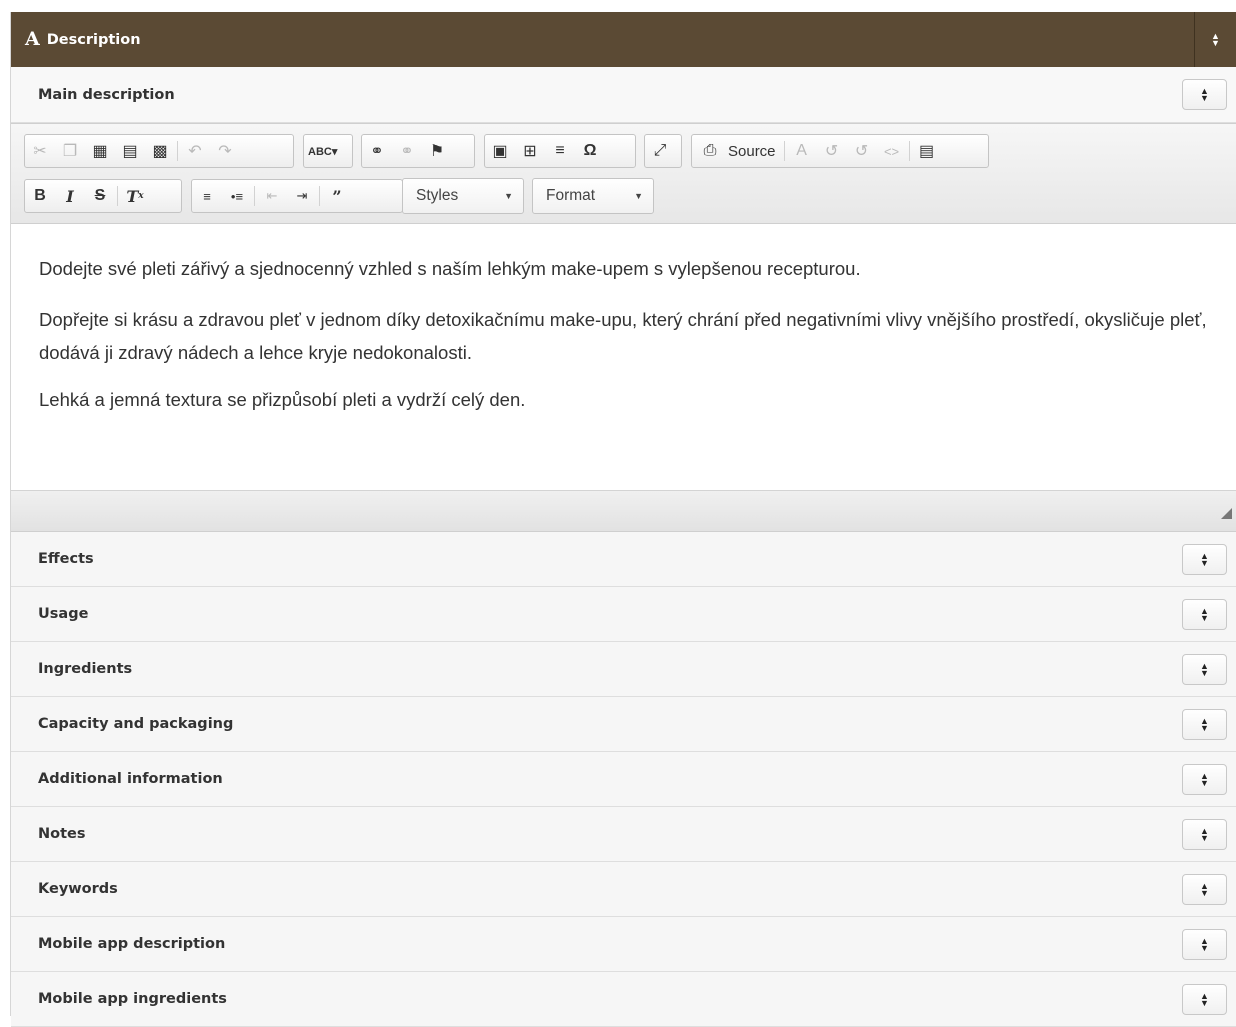  I want to click on main-description-label: Main description, so click(106, 94).